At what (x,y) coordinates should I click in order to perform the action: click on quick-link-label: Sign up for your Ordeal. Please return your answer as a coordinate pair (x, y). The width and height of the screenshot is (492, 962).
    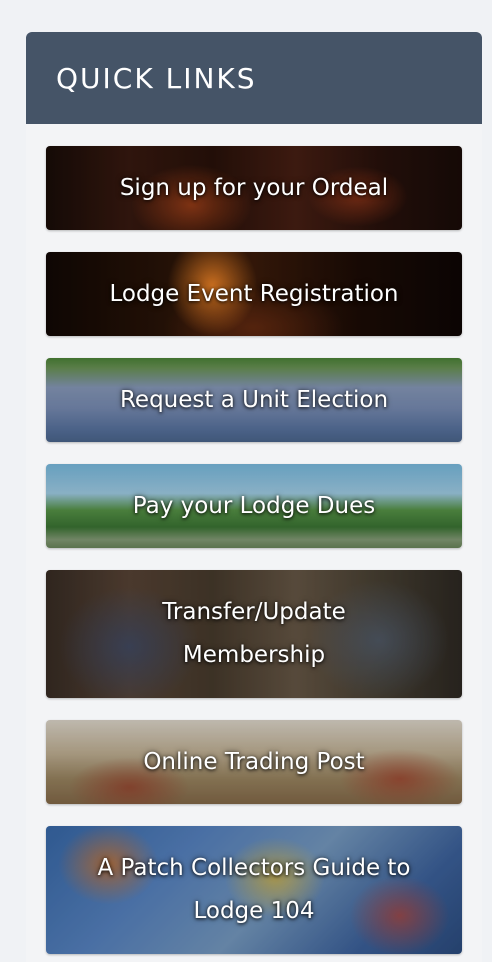
    Looking at the image, I should click on (254, 187).